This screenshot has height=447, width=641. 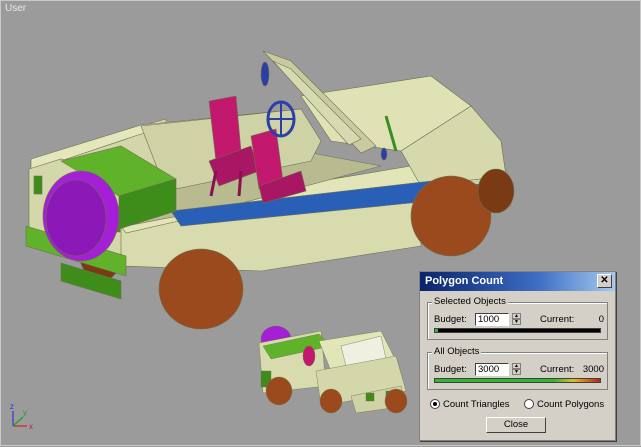 I want to click on rear-light-left, so click(x=38, y=185).